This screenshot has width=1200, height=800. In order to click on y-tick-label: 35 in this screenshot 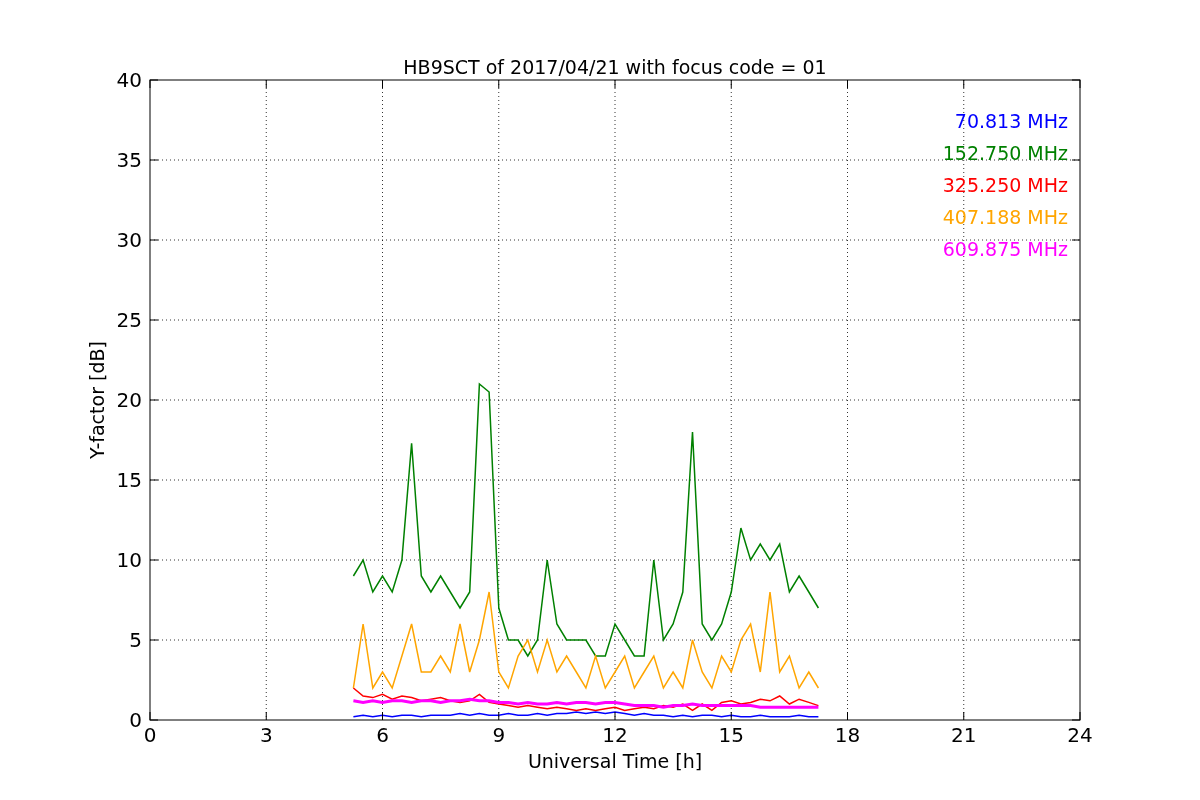, I will do `click(129, 160)`.